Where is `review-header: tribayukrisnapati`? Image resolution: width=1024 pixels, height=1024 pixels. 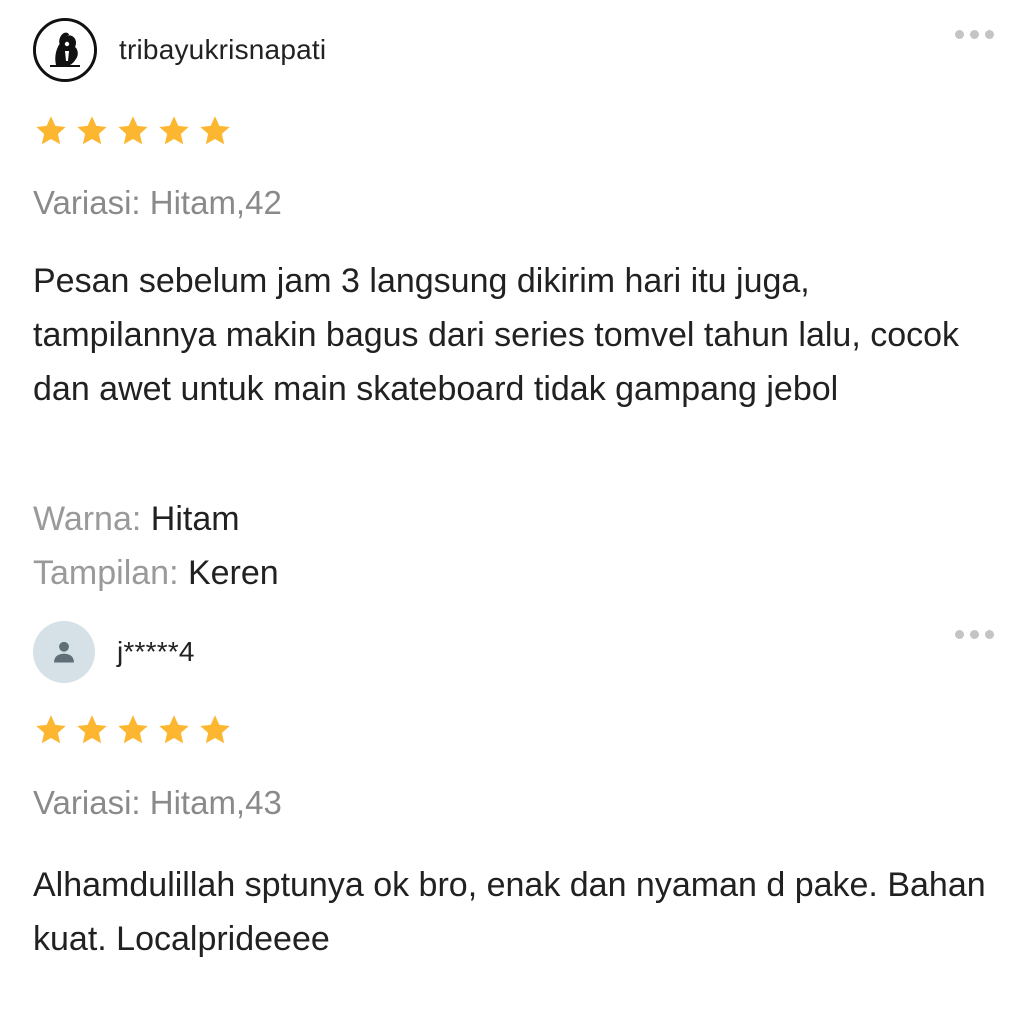 review-header: tribayukrisnapati is located at coordinates (179, 50).